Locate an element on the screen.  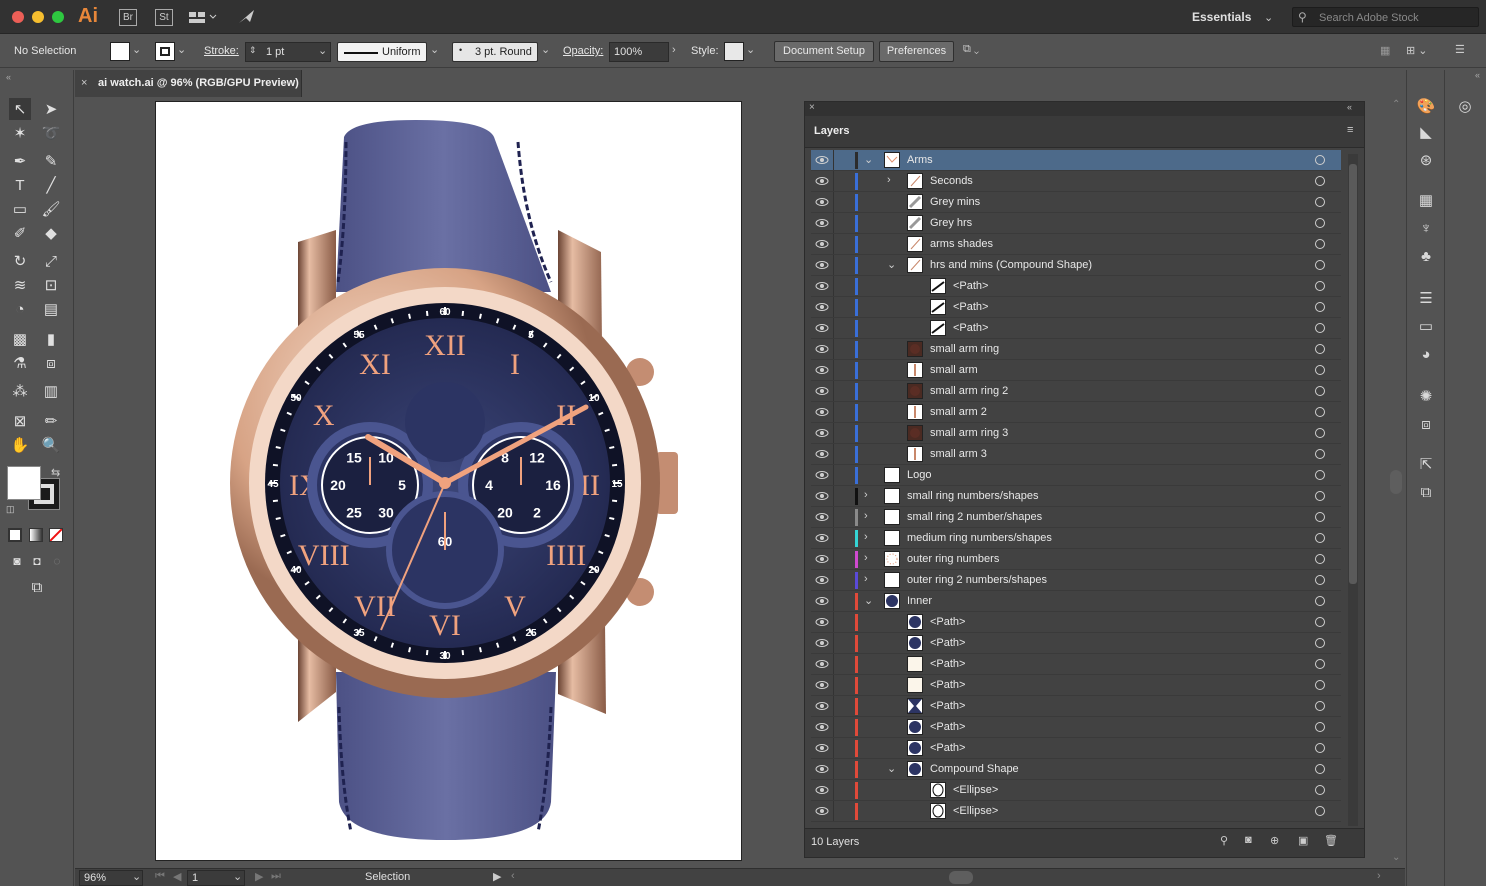
stock-search-field: ⚲ Search Adobe Stock is located at coordinates (1385, 17).